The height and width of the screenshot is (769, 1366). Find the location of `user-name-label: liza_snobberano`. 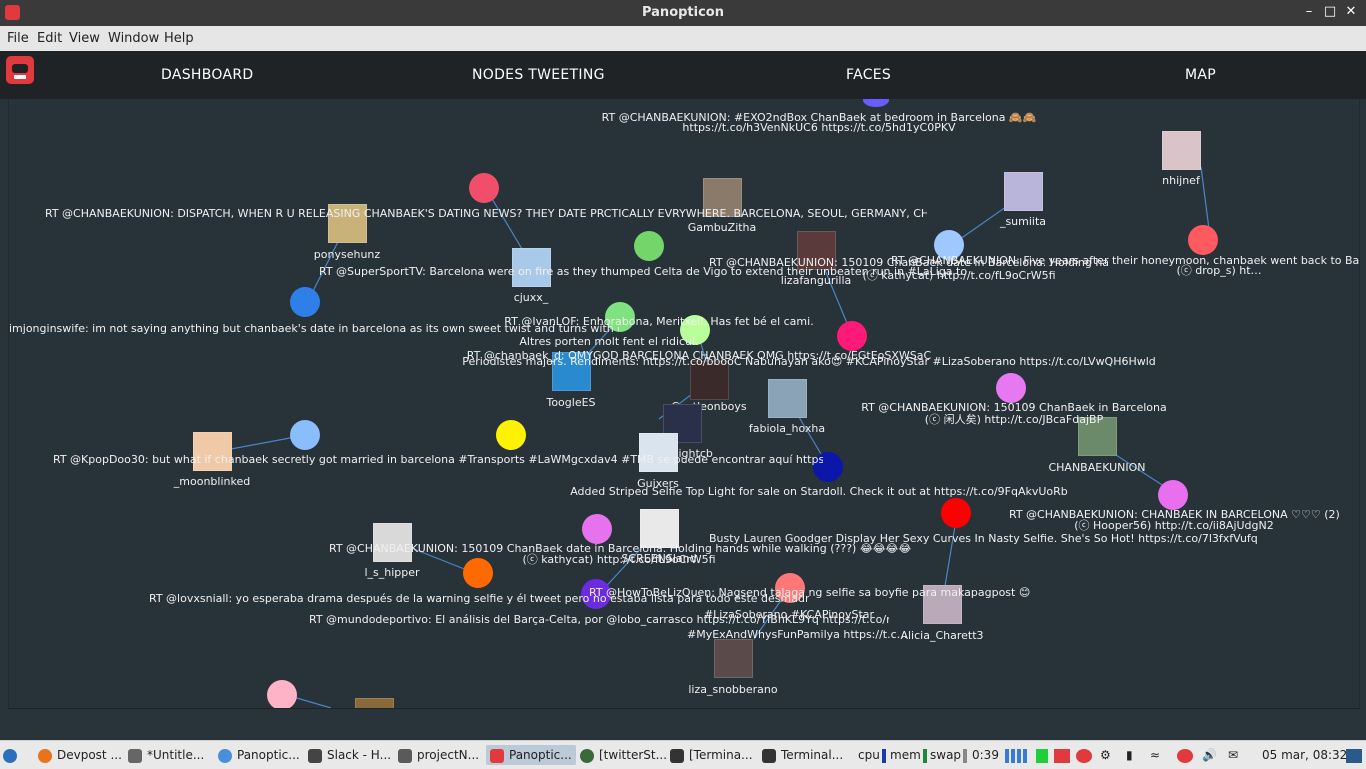

user-name-label: liza_snobberano is located at coordinates (733, 689).